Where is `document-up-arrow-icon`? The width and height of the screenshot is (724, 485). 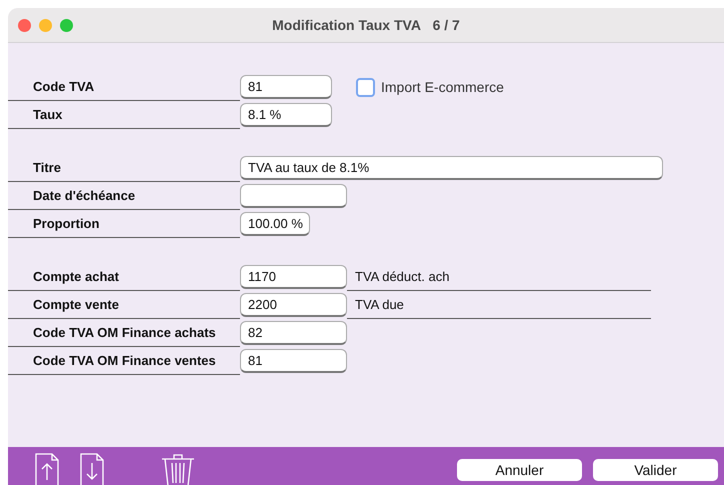 document-up-arrow-icon is located at coordinates (47, 469).